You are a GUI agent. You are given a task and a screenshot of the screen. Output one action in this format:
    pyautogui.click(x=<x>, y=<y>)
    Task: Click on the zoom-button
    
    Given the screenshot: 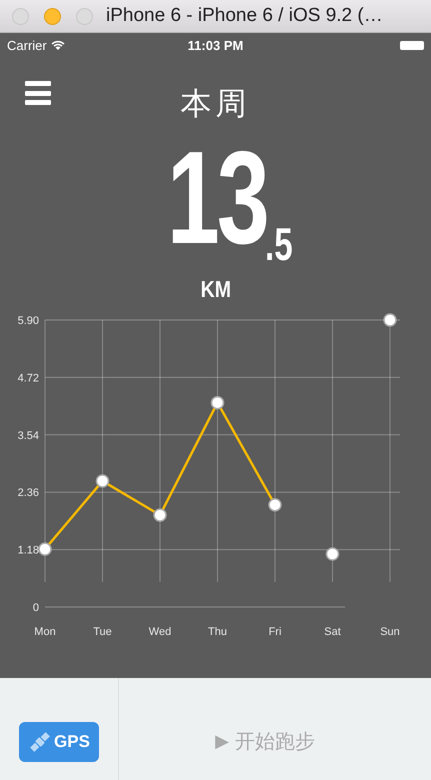 What is the action you would take?
    pyautogui.click(x=84, y=16)
    